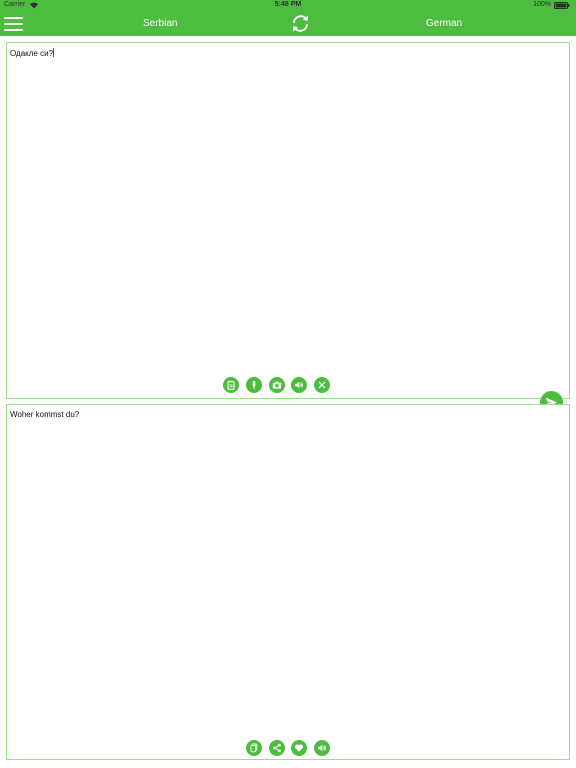 The width and height of the screenshot is (576, 768). I want to click on swap-languages-button, so click(300, 23).